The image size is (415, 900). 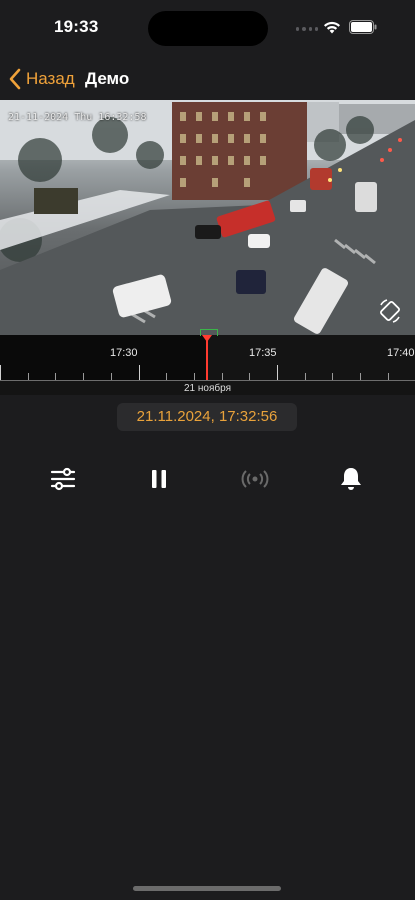 What do you see at coordinates (401, 353) in the screenshot?
I see `timeline-label: 17:40` at bounding box center [401, 353].